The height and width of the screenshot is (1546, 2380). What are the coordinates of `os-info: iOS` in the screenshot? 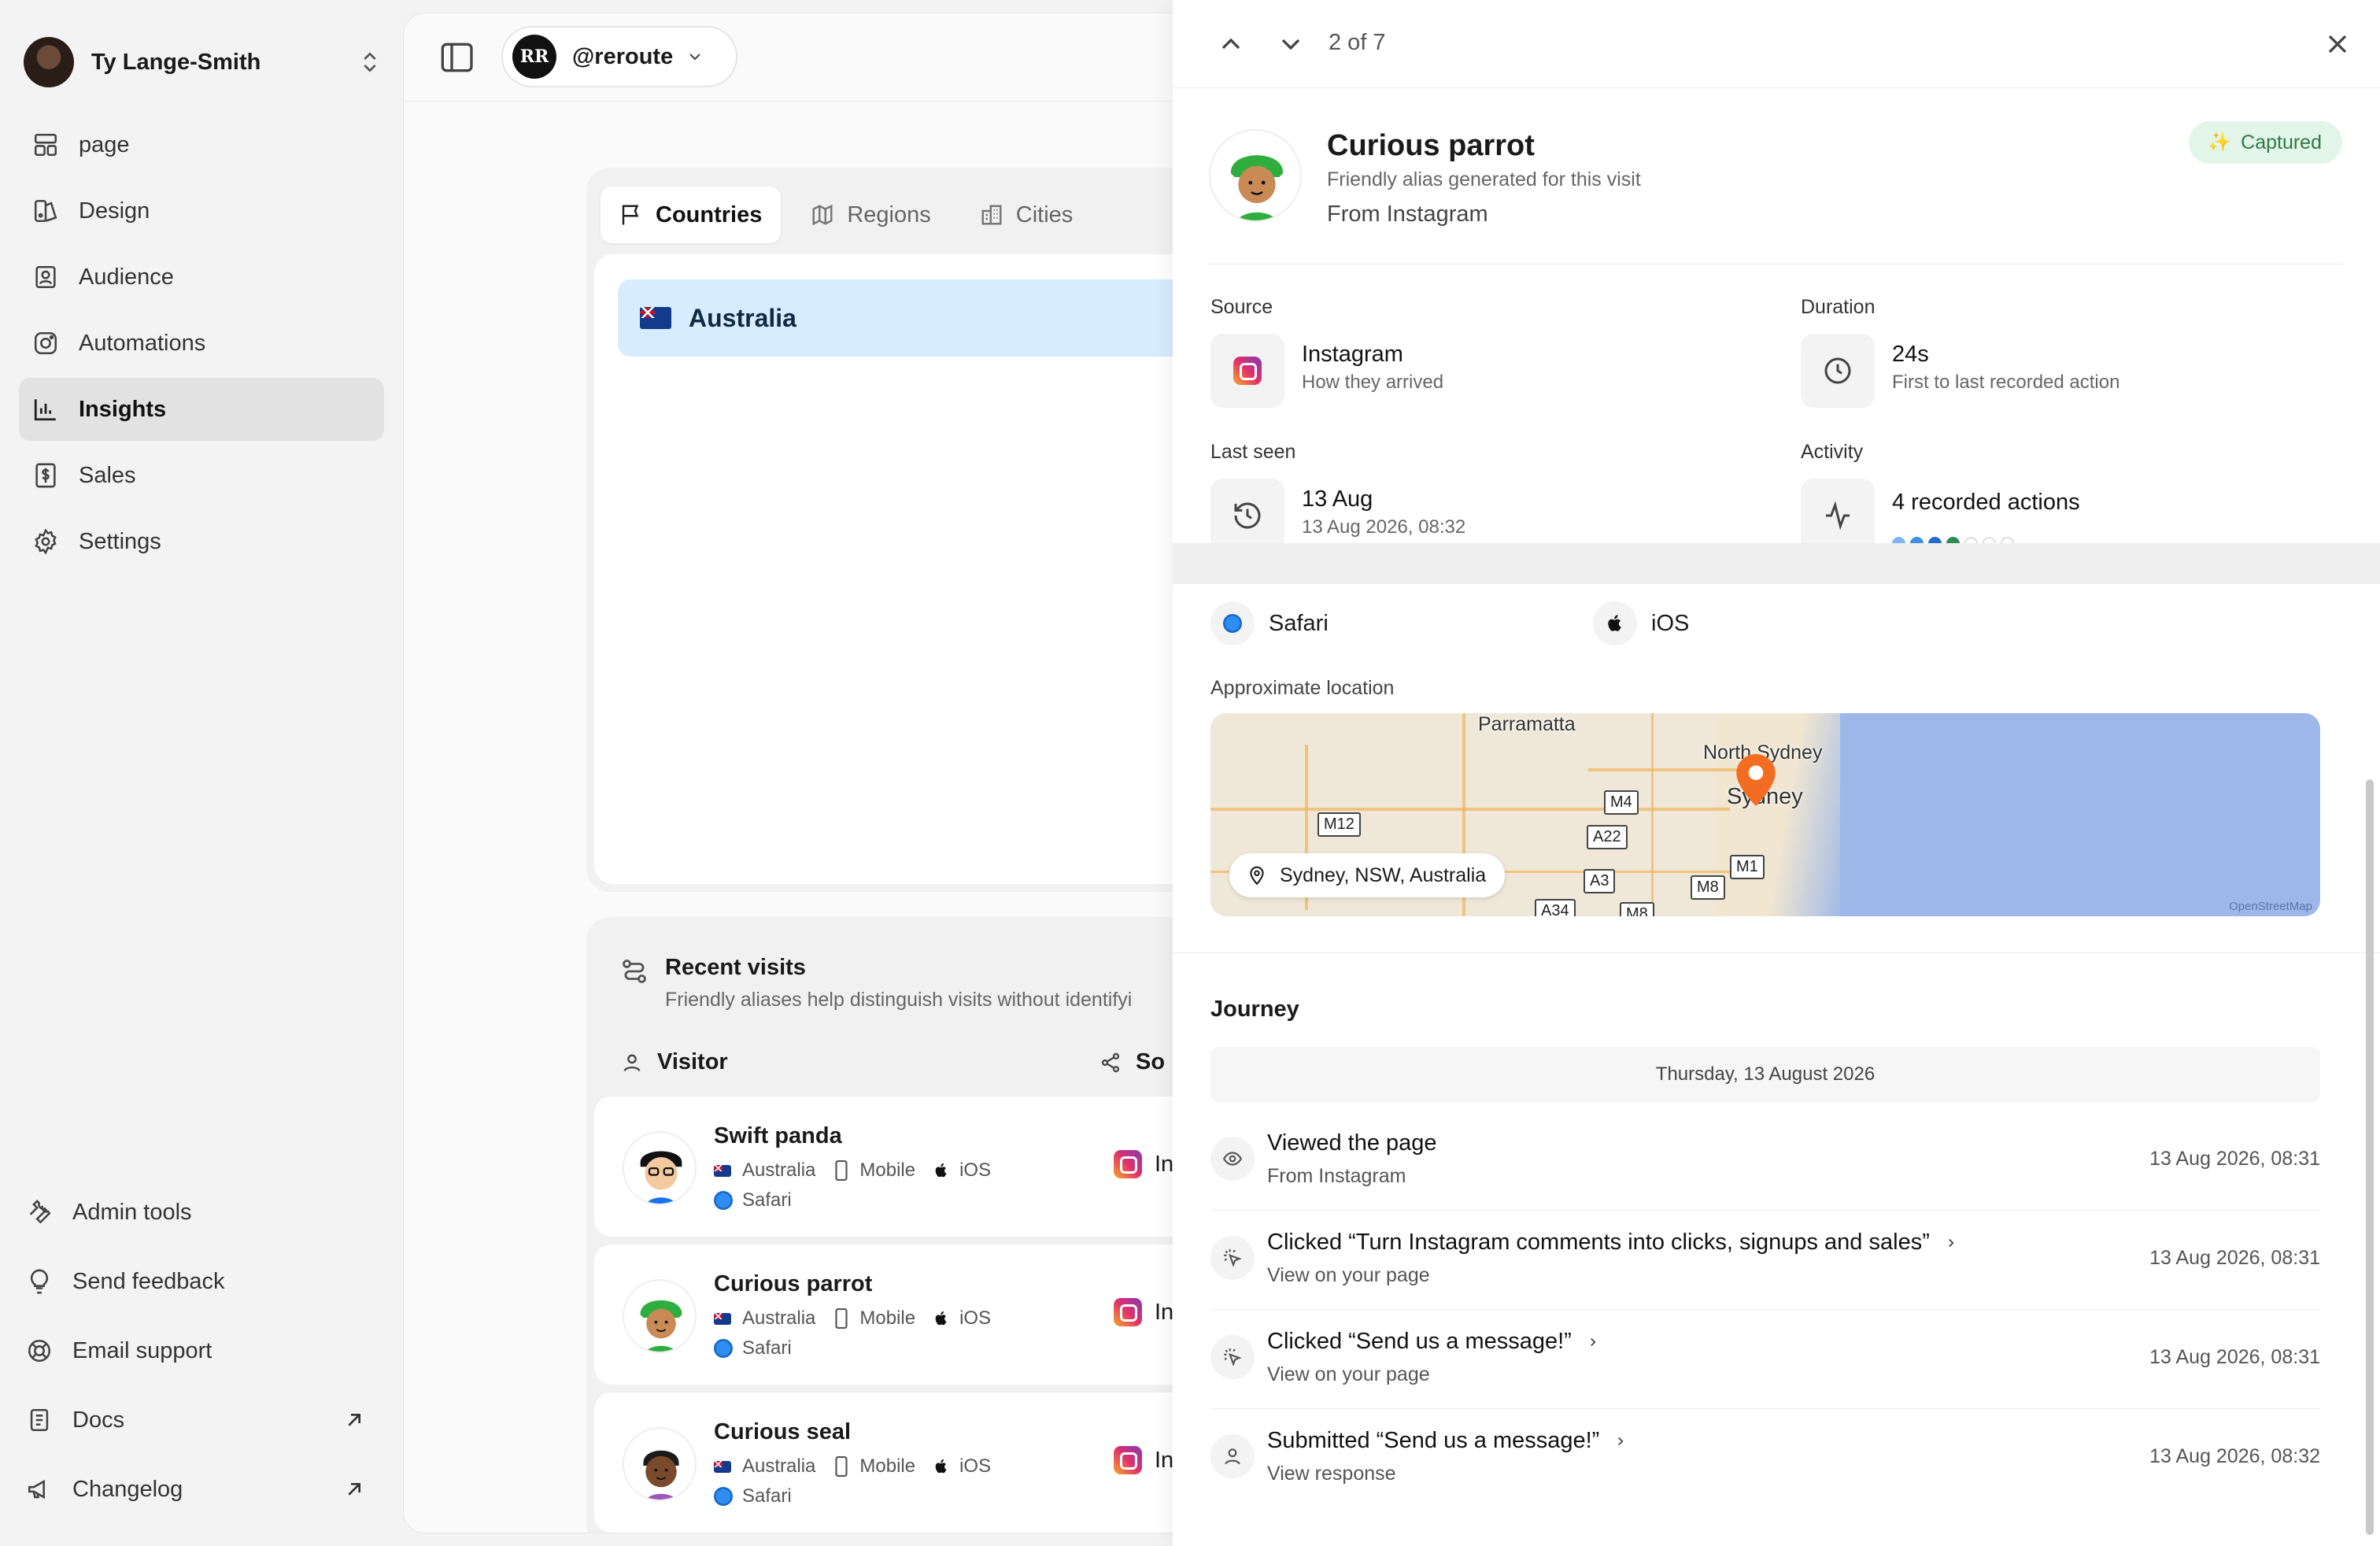 It's located at (1641, 623).